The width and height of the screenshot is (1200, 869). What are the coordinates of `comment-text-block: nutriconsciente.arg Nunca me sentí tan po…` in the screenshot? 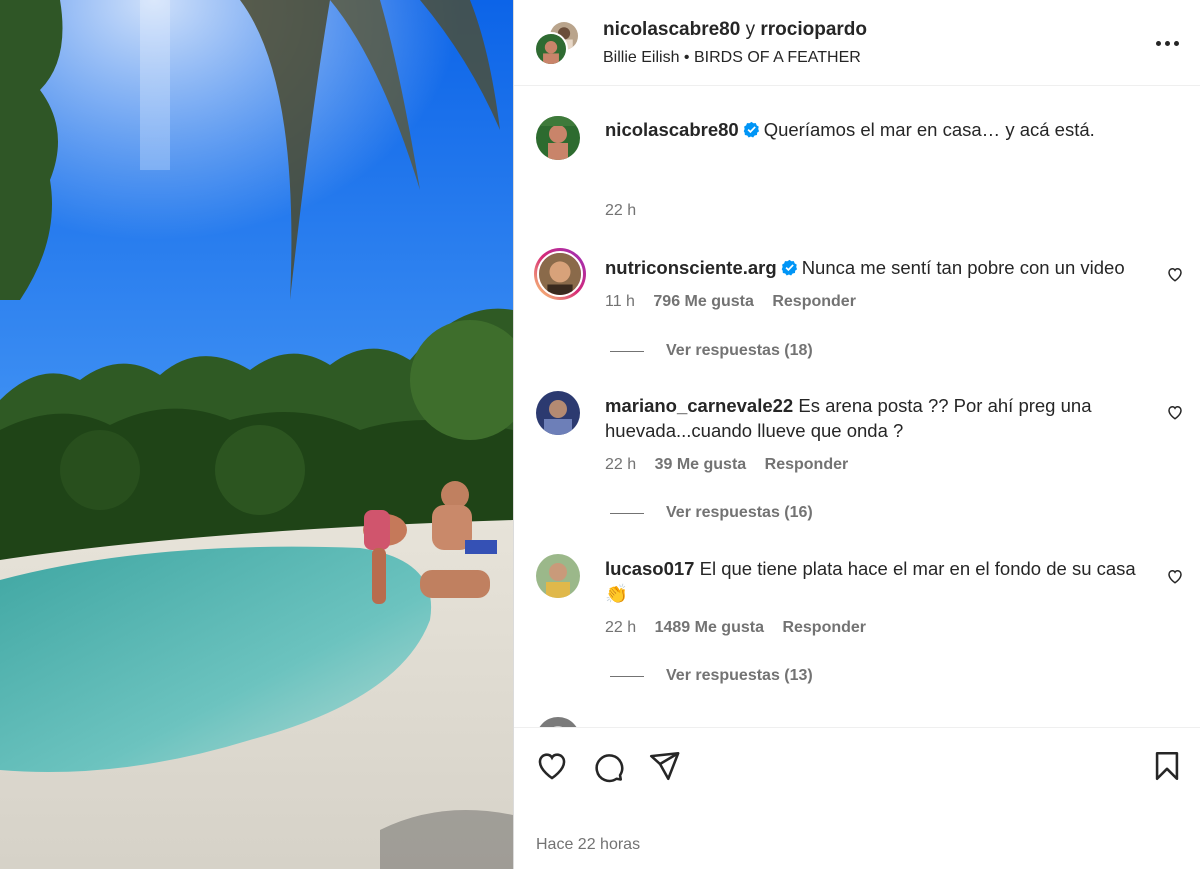 It's located at (877, 267).